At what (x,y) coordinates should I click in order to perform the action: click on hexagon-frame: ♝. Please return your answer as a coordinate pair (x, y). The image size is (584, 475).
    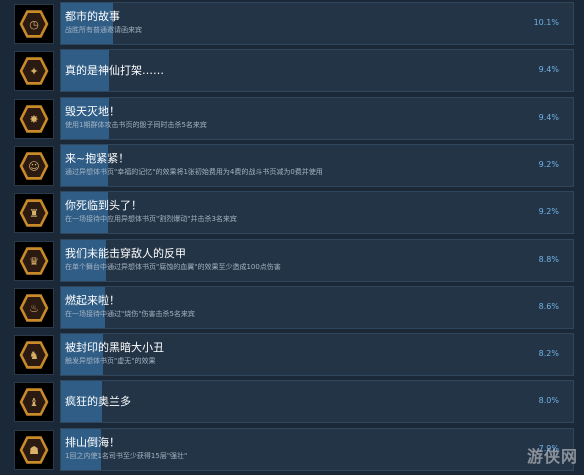
    Looking at the image, I should click on (34, 402).